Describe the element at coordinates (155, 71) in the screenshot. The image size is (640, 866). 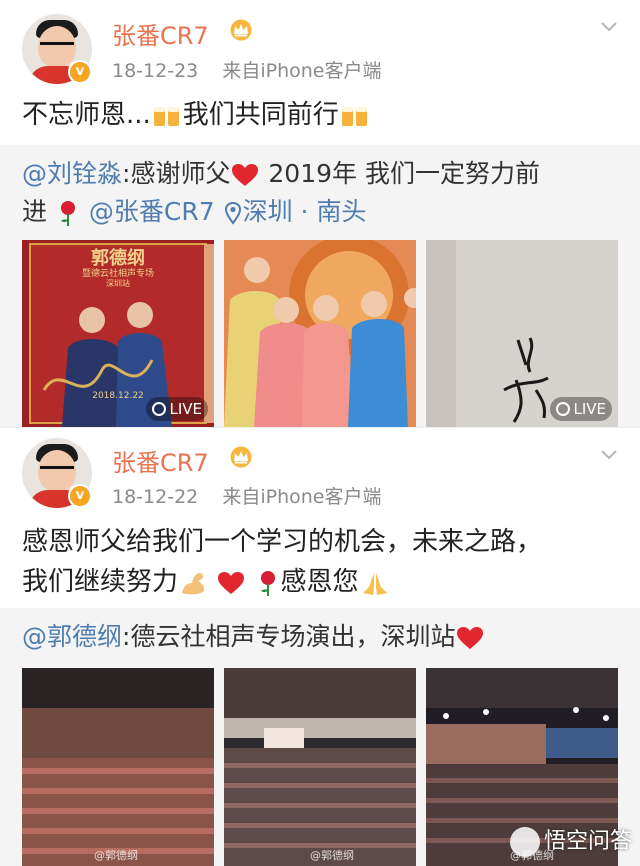
I see `post-time: 18-12-23` at that location.